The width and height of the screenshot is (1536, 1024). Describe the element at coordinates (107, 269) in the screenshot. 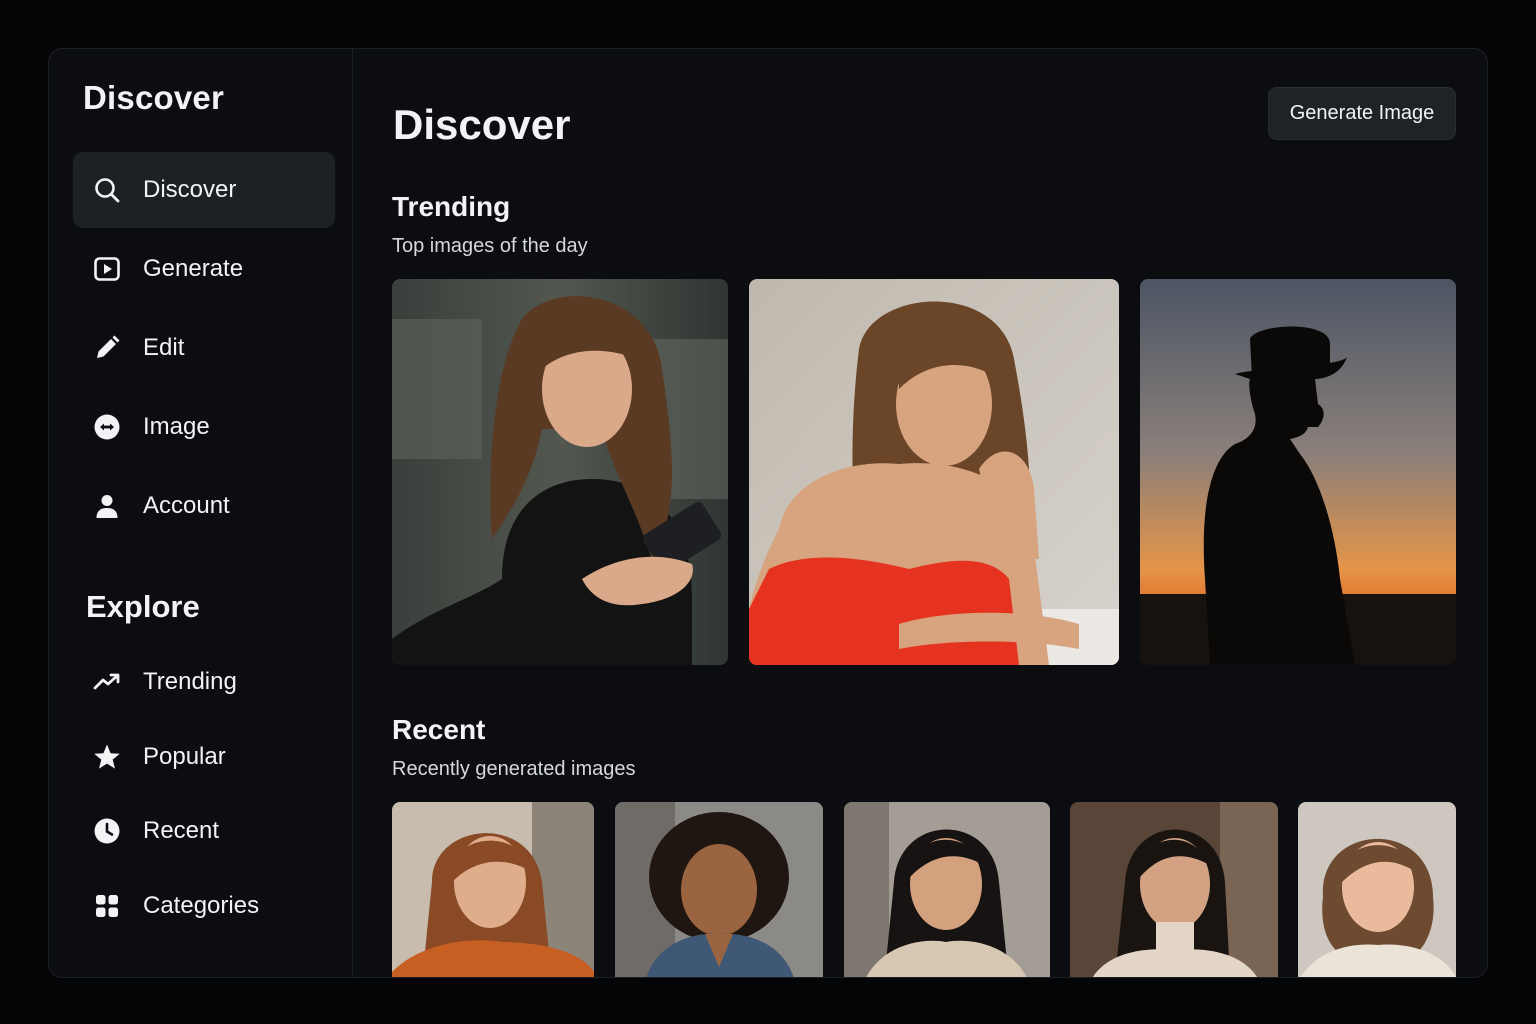

I see `play-square-icon` at that location.